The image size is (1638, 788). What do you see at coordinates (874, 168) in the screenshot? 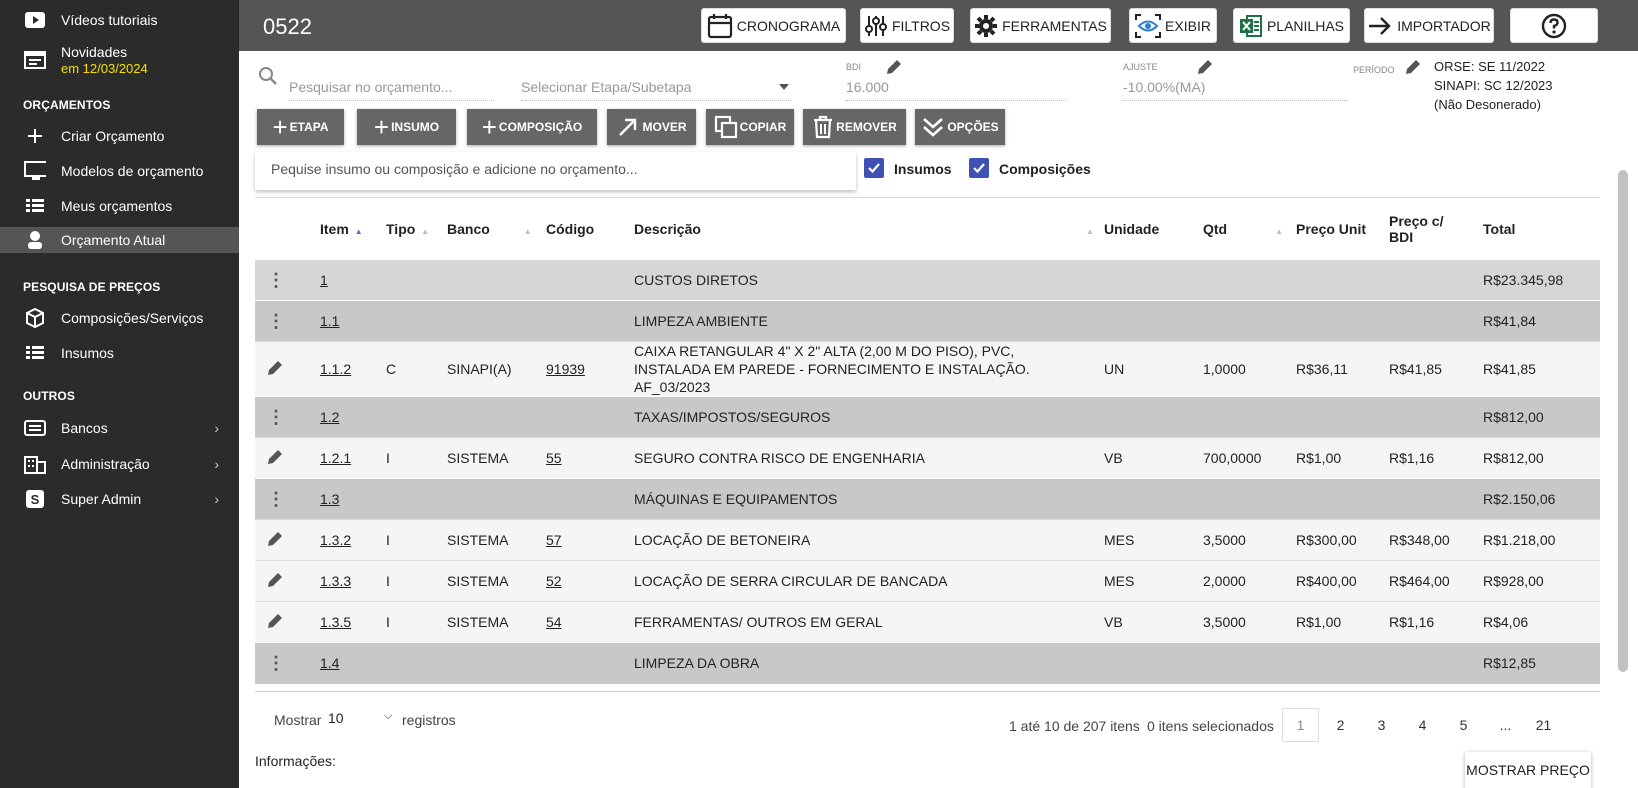
I see `insumos-checkbox` at bounding box center [874, 168].